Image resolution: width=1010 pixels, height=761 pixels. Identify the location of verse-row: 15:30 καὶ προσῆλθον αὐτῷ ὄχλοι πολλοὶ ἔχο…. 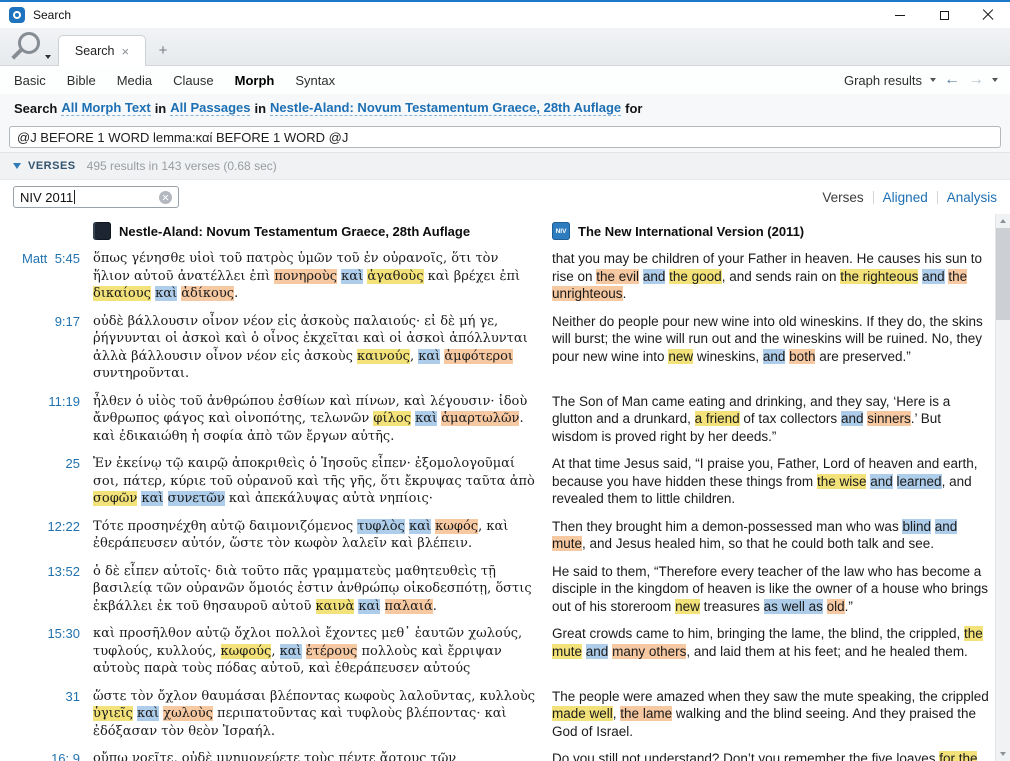
(495, 651).